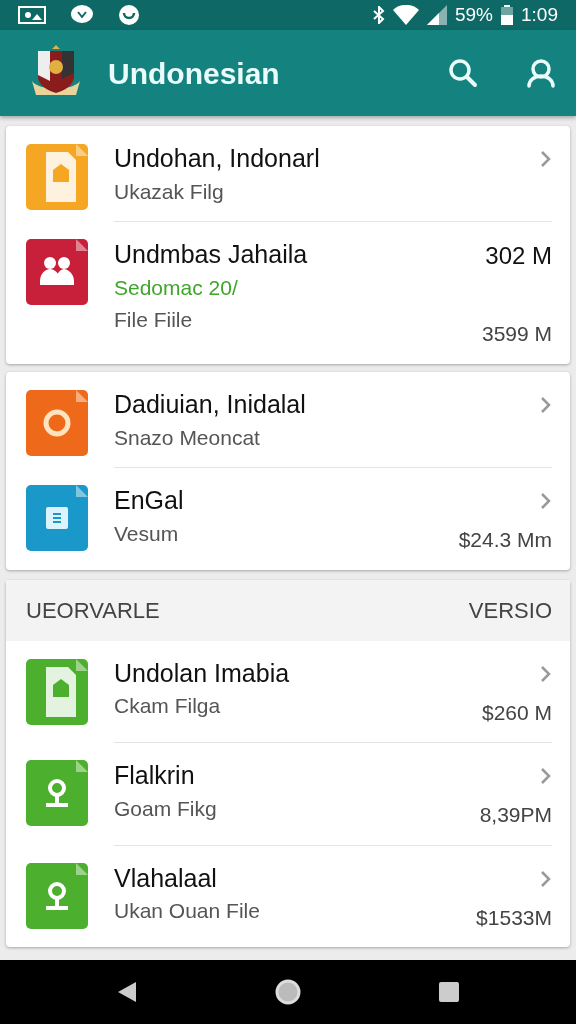  I want to click on file-size: 8,39PM, so click(515, 815).